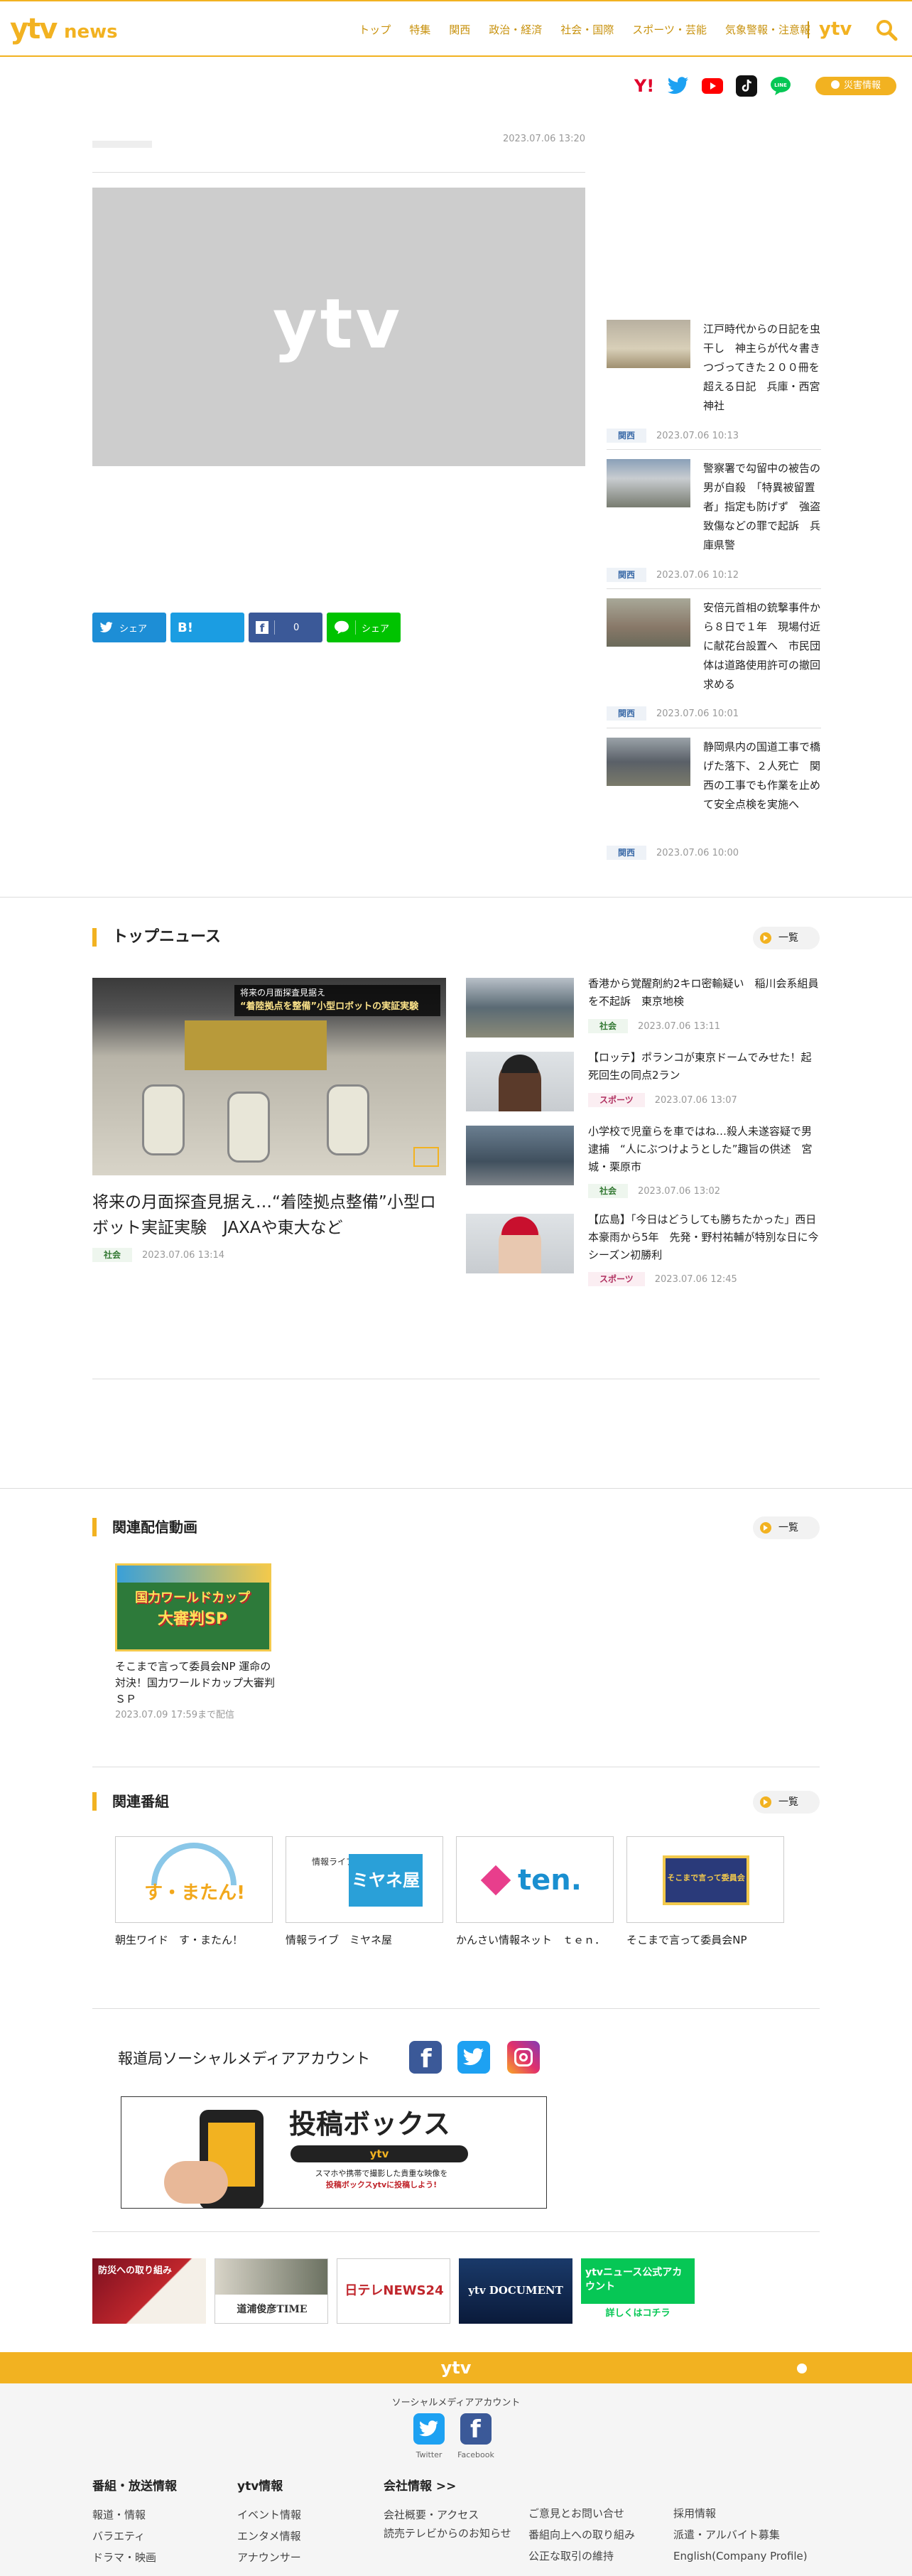 Image resolution: width=912 pixels, height=2576 pixels. I want to click on robot-body, so click(256, 1045).